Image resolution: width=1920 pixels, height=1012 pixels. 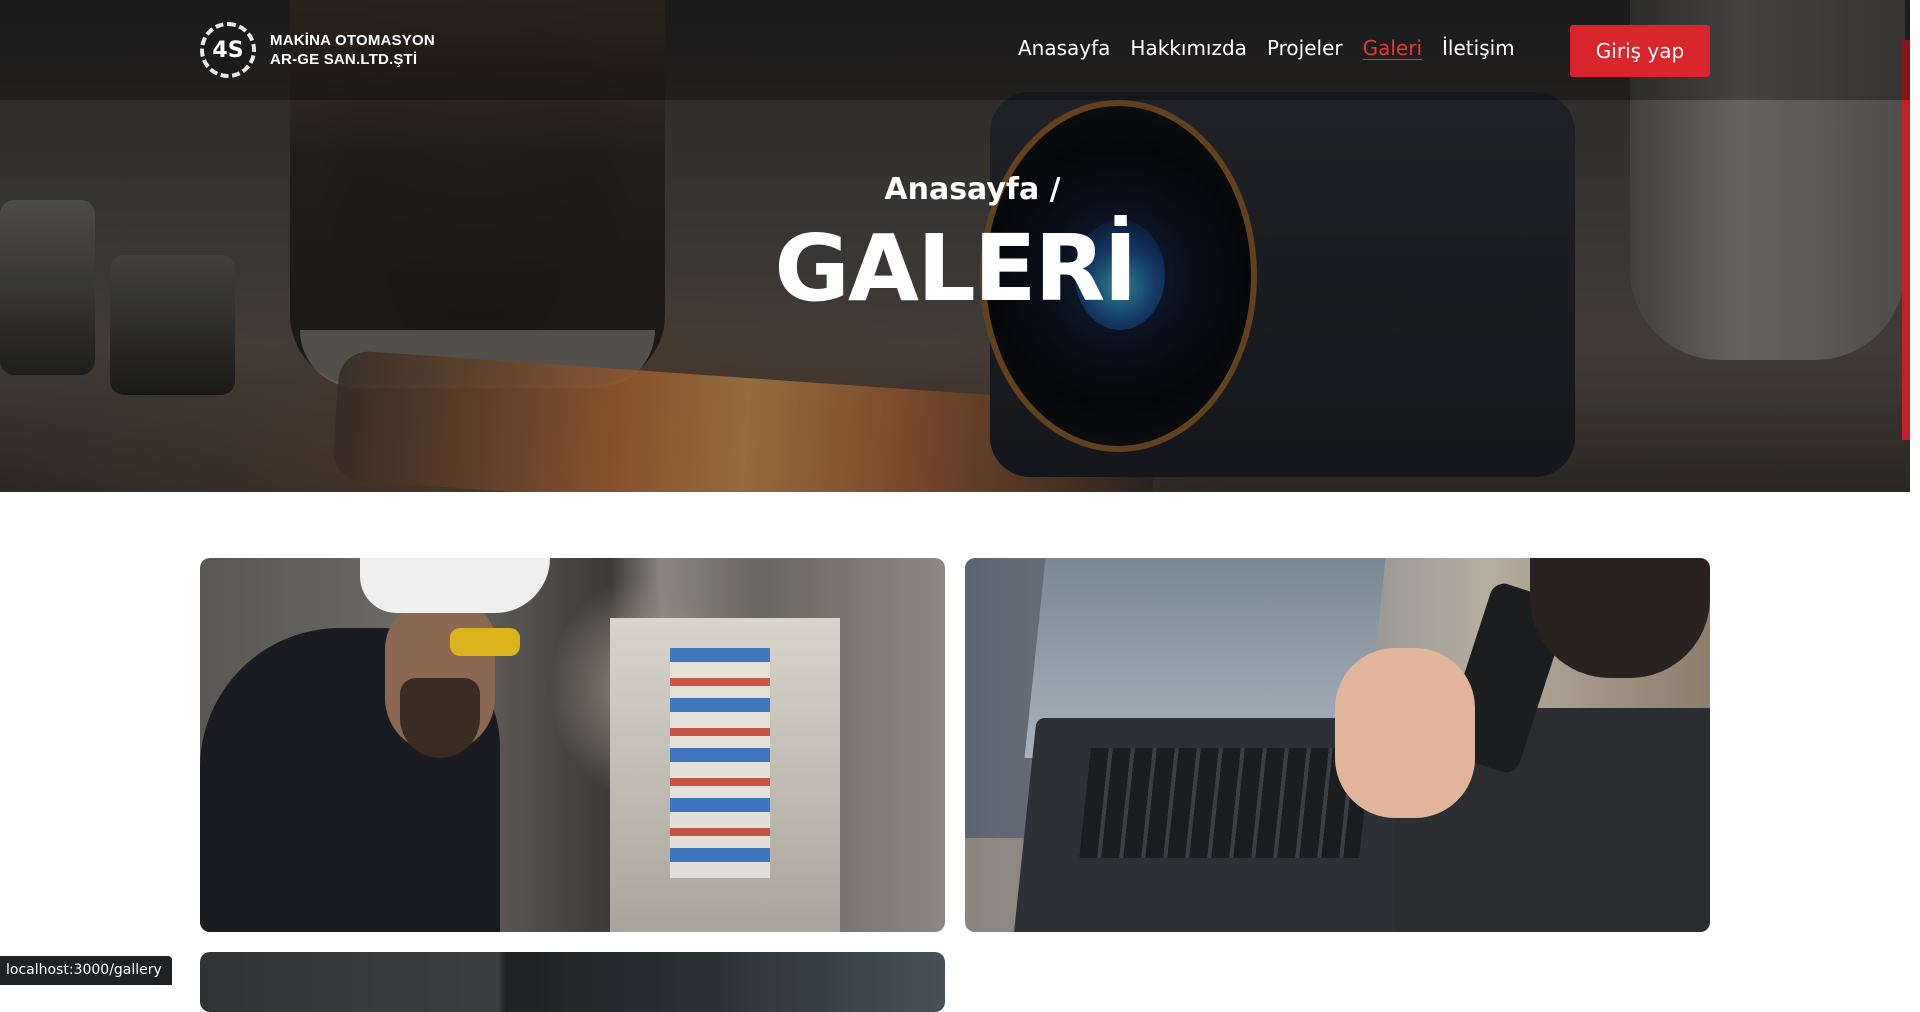 What do you see at coordinates (1620, 618) in the screenshot?
I see `man-hair` at bounding box center [1620, 618].